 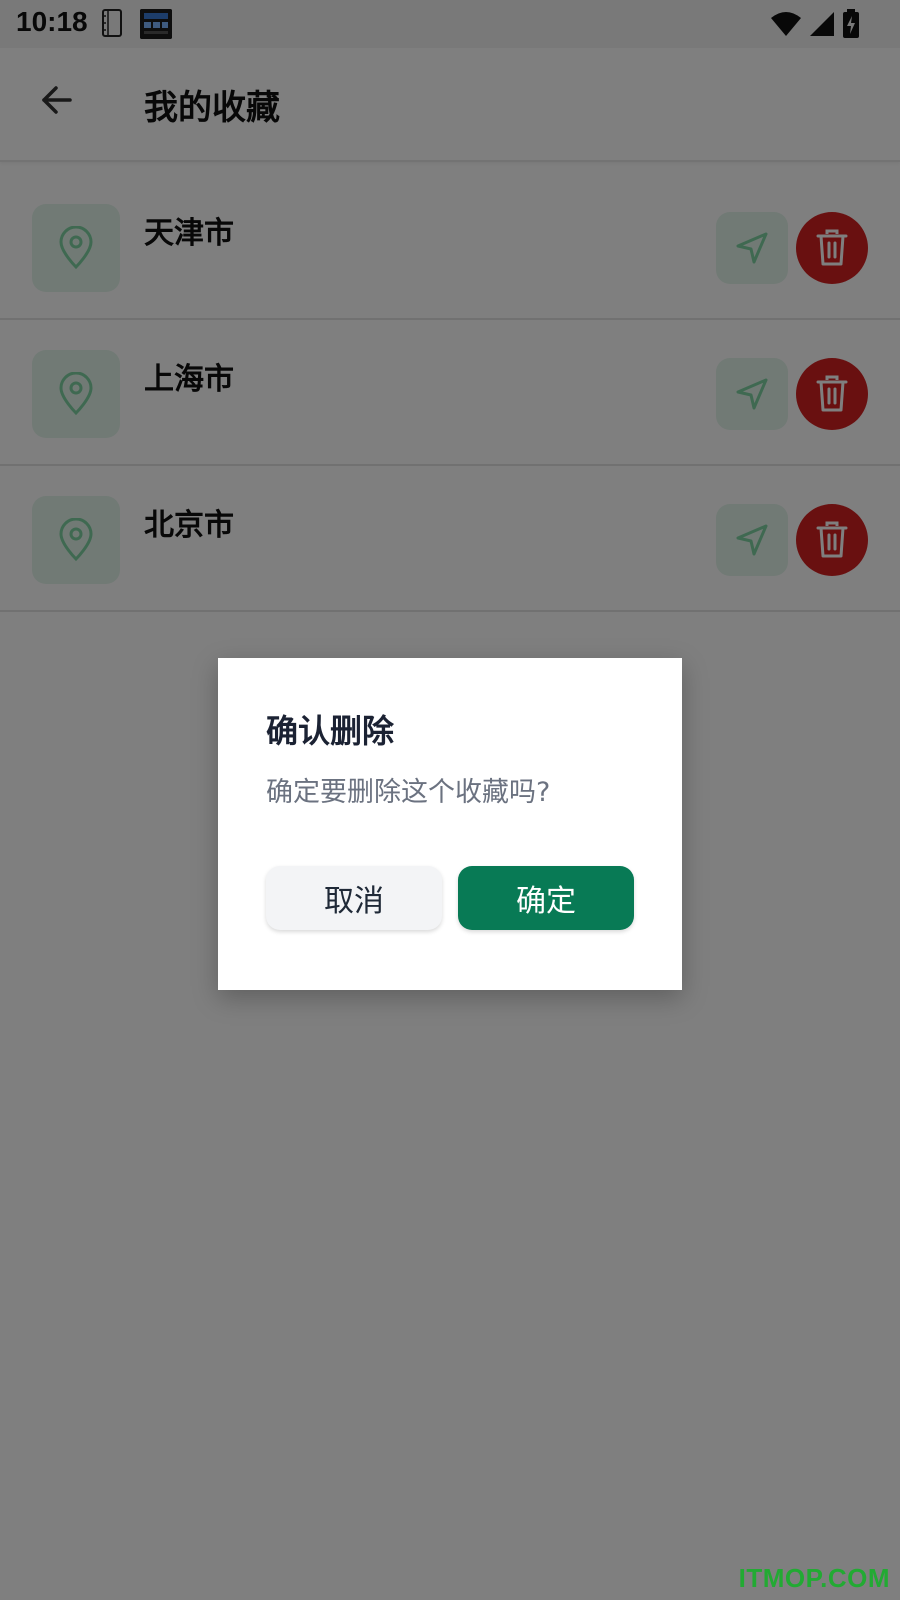 I want to click on watermark: ITMOP.COM, so click(x=814, y=1578).